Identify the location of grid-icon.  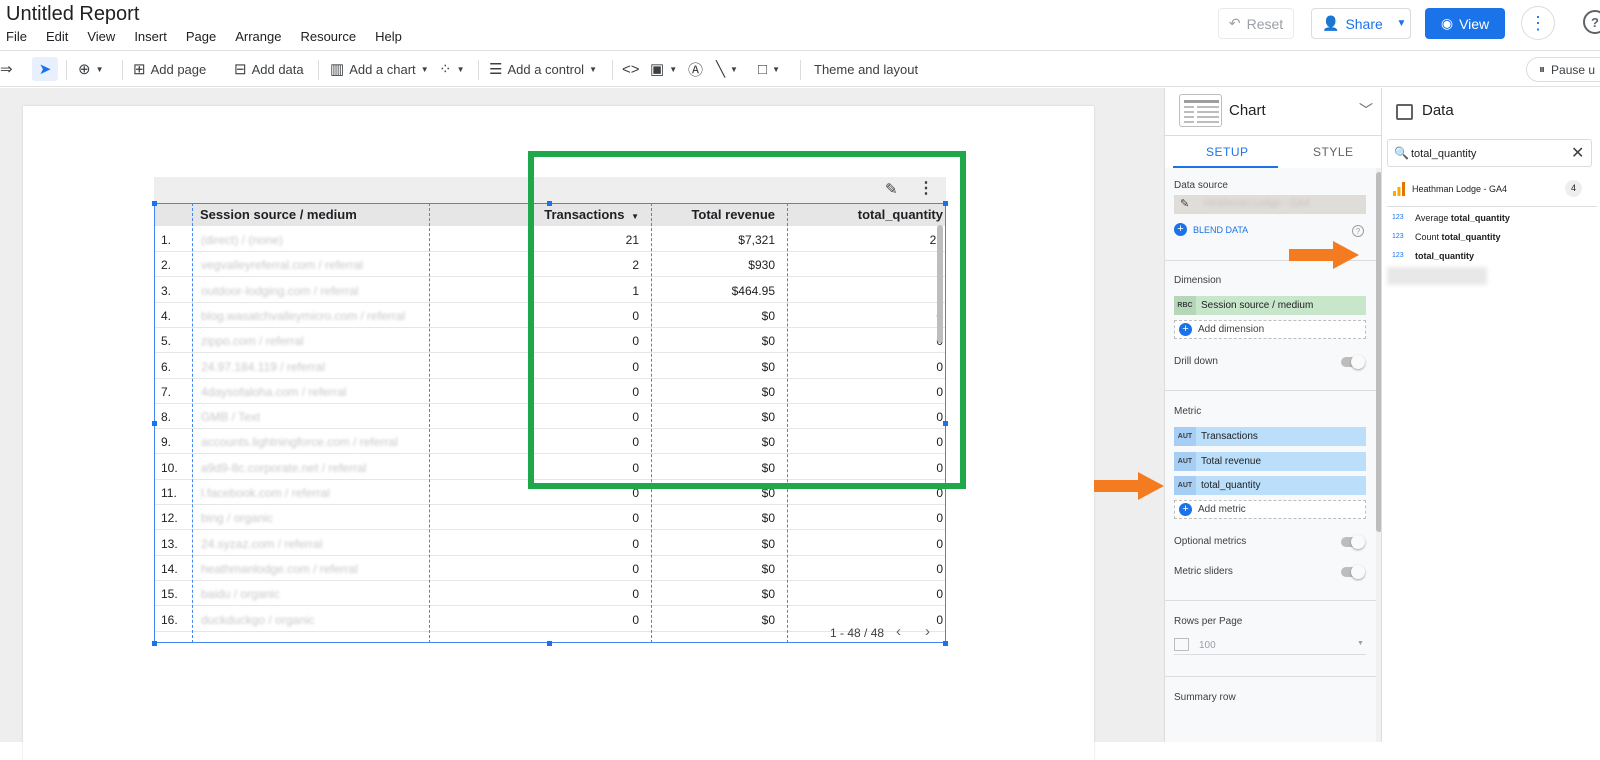
(1181, 644).